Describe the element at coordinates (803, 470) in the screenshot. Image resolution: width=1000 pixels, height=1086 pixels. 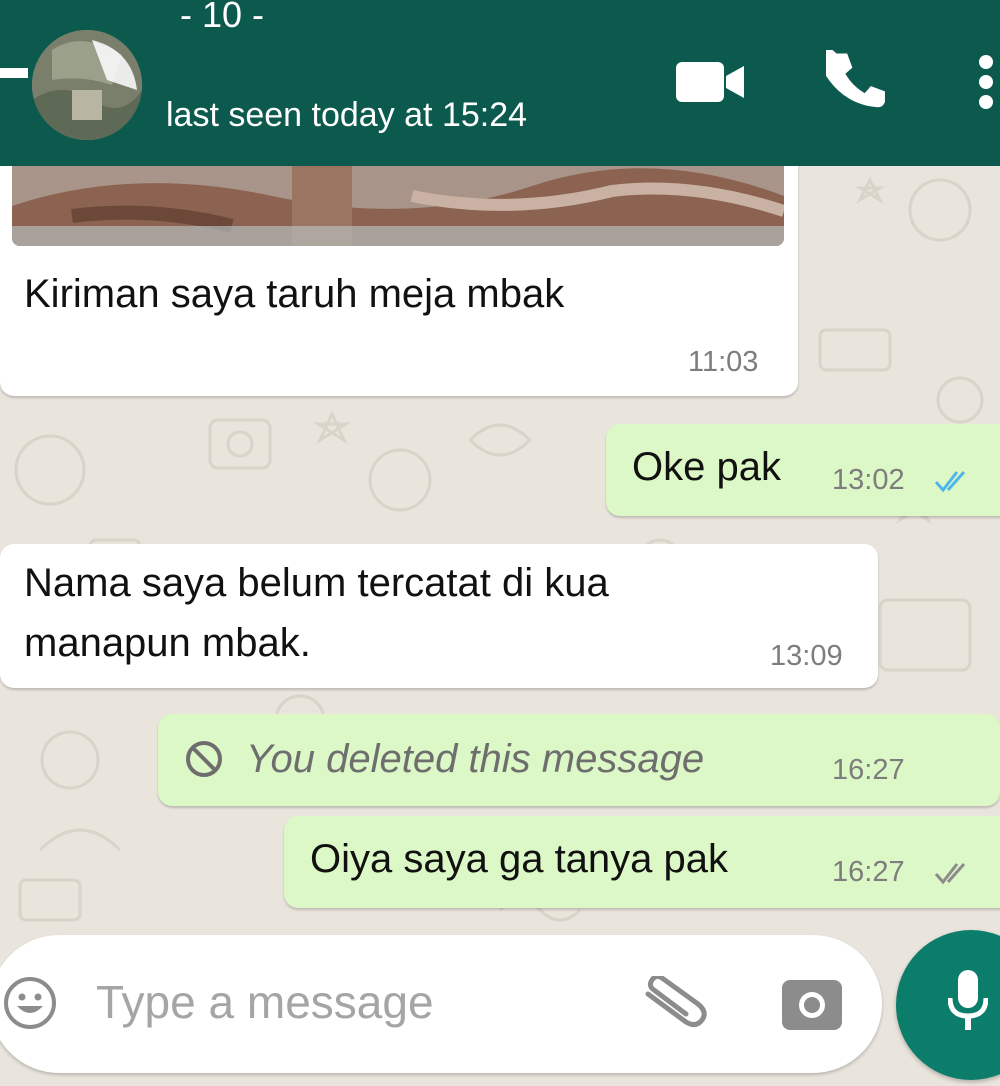
I see `message-outgoing-2: Oke pak 13:02` at that location.